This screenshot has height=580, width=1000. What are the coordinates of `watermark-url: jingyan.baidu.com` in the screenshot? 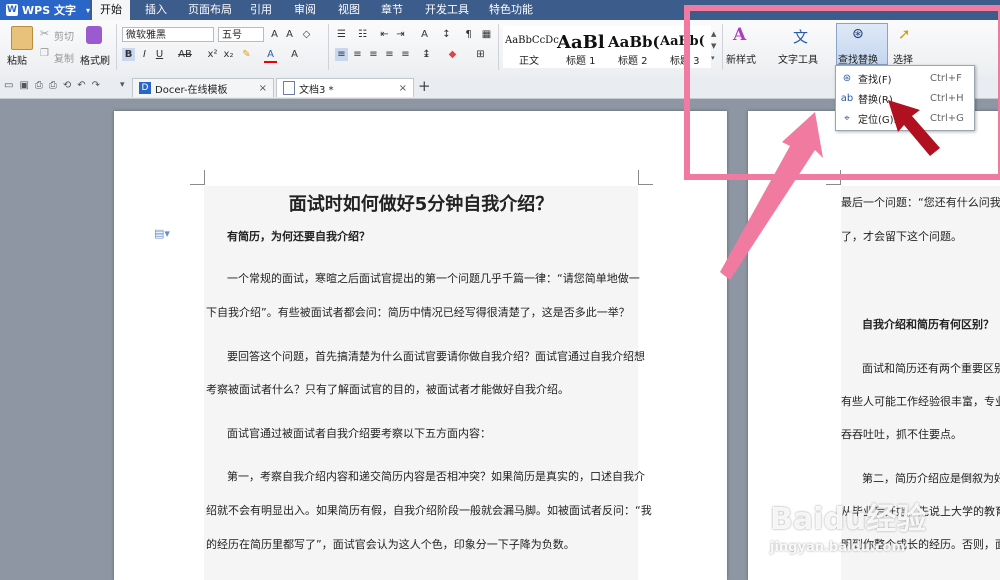 It's located at (838, 547).